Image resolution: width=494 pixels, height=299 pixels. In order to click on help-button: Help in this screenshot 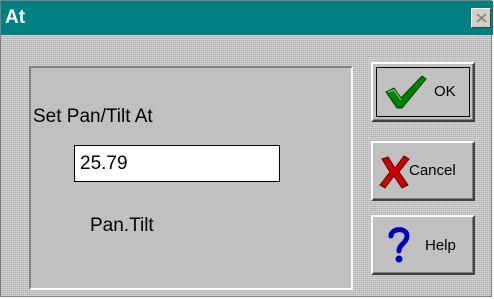, I will do `click(423, 245)`.